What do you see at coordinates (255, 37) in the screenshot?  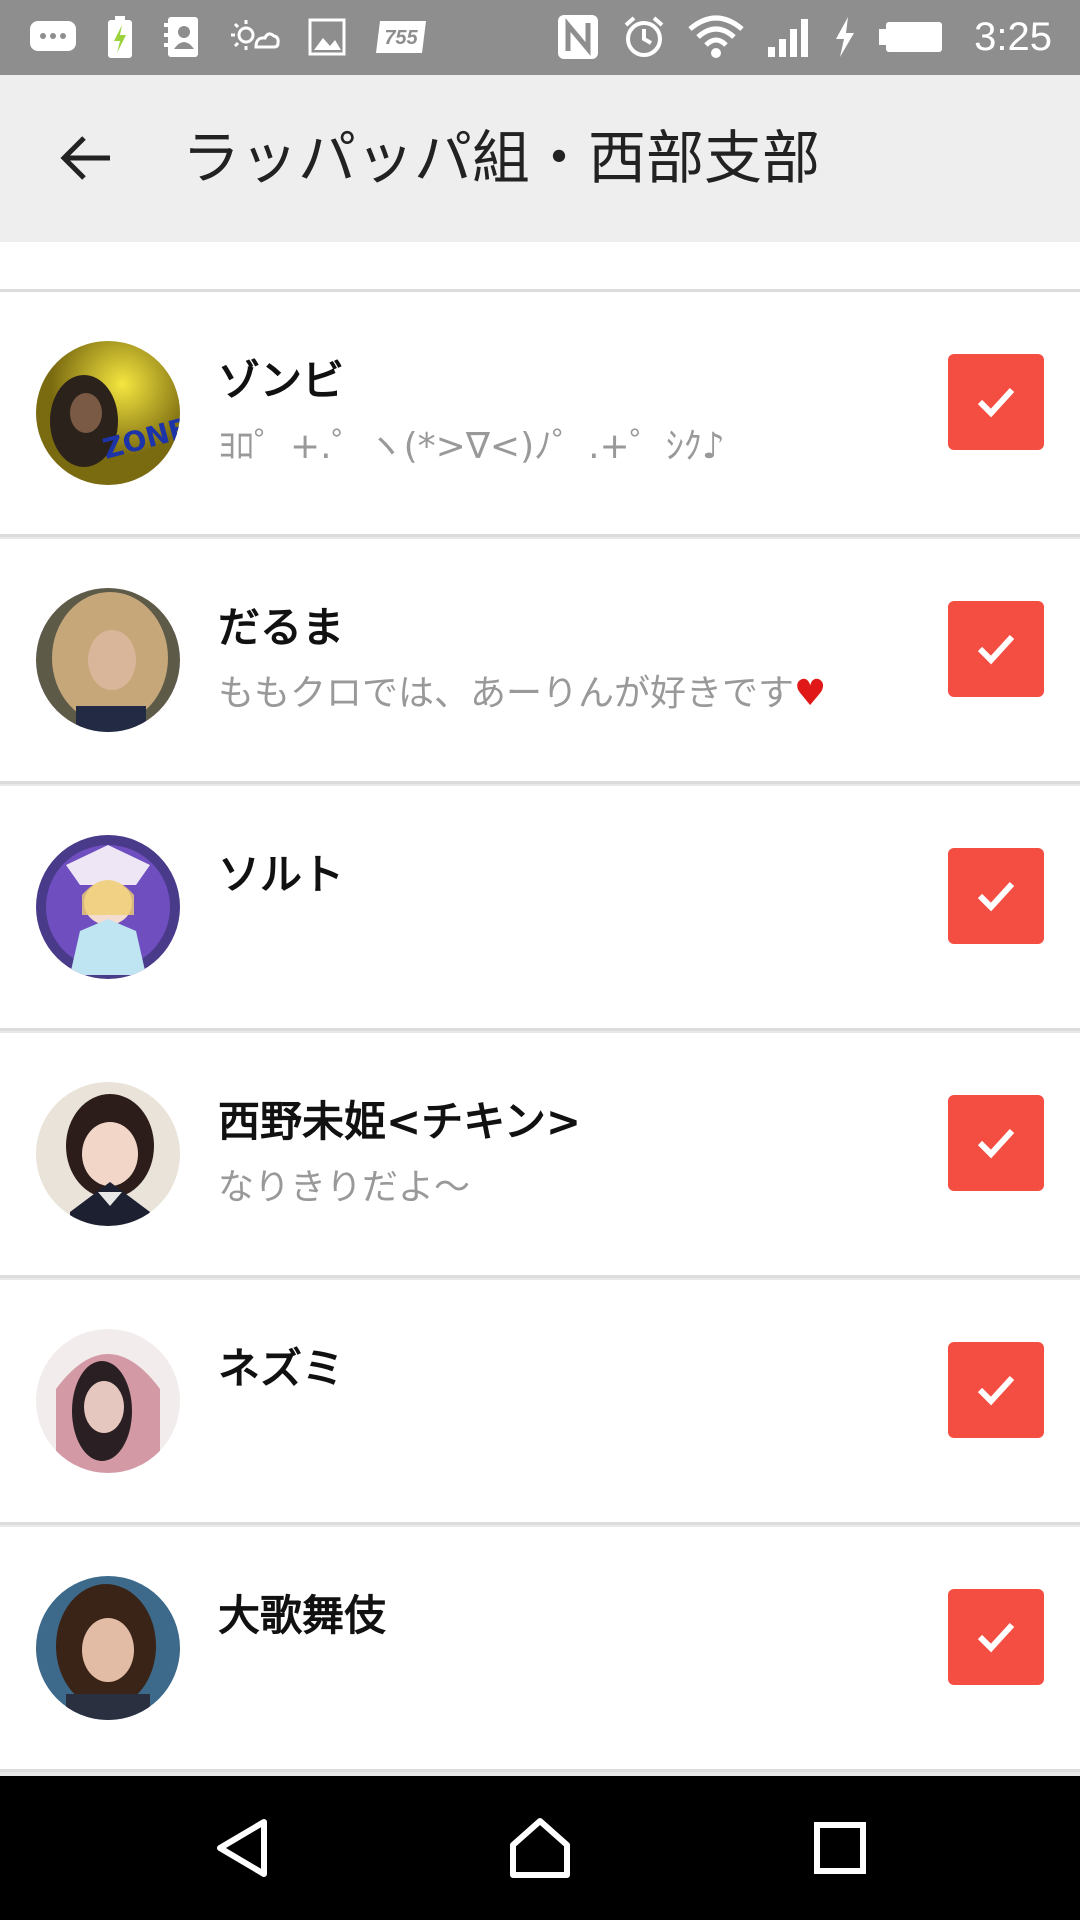 I see `weather-icon` at bounding box center [255, 37].